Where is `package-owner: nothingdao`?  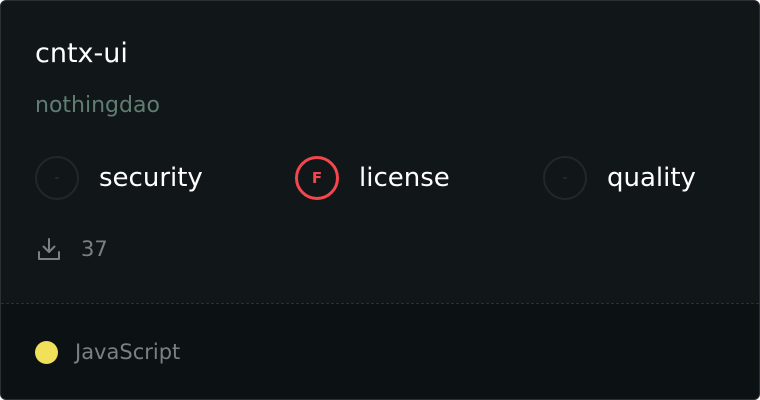 package-owner: nothingdao is located at coordinates (97, 106).